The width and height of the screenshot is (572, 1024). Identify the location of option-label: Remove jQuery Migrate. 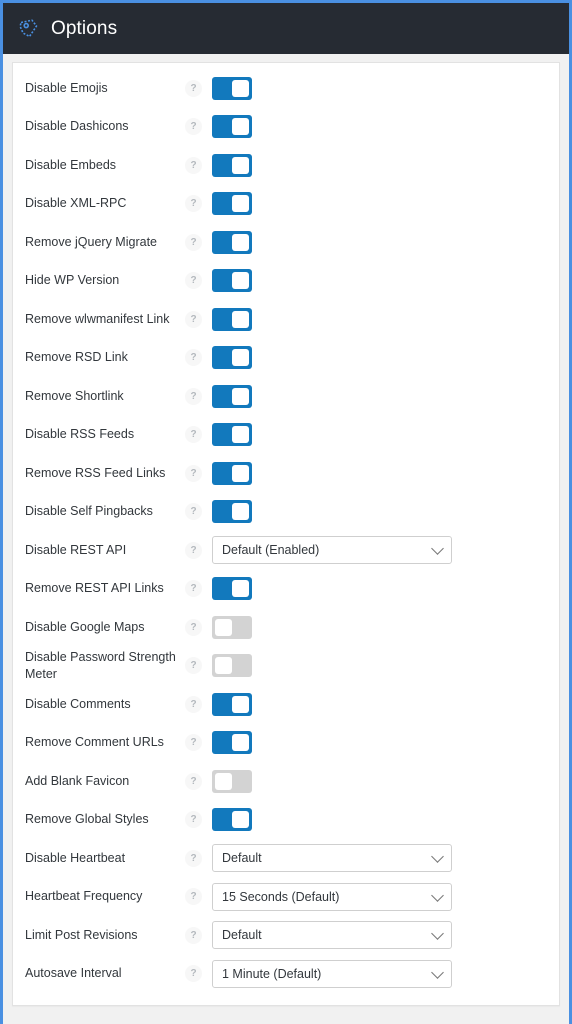
(91, 241).